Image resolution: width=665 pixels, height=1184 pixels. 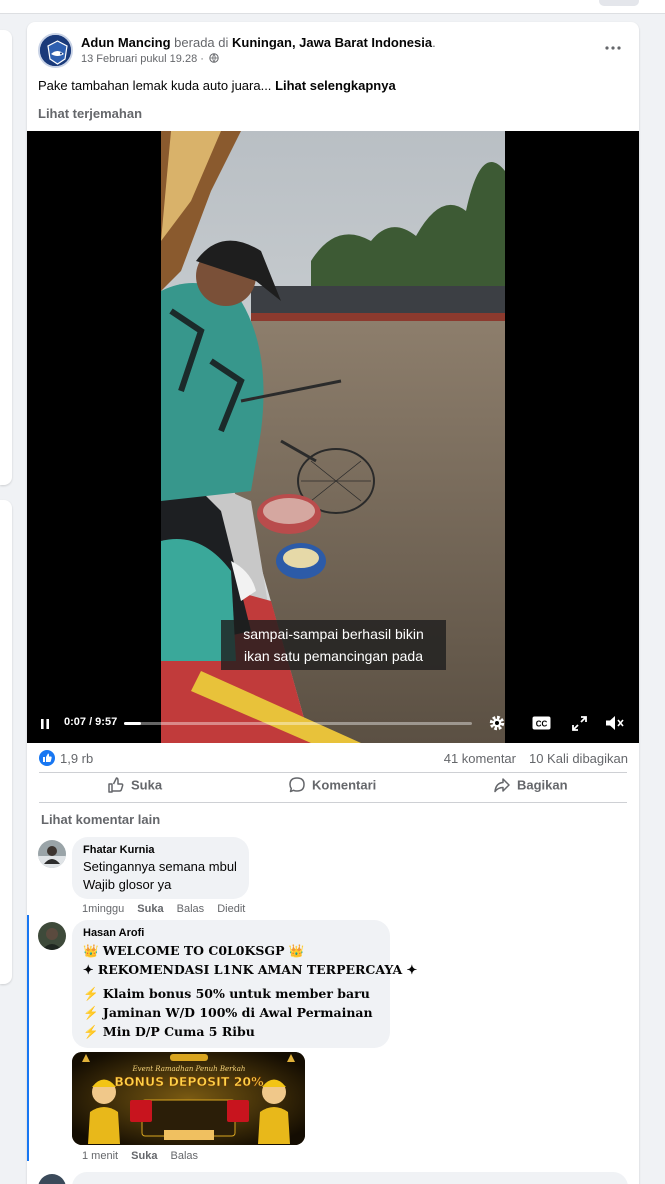 I want to click on closed-captions-icon: CC, so click(x=541, y=723).